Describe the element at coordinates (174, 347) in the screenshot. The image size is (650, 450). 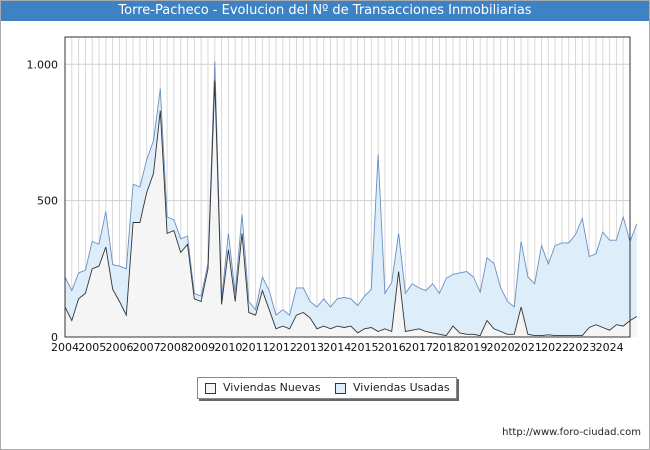
I see `x-tick-label: 2008` at that location.